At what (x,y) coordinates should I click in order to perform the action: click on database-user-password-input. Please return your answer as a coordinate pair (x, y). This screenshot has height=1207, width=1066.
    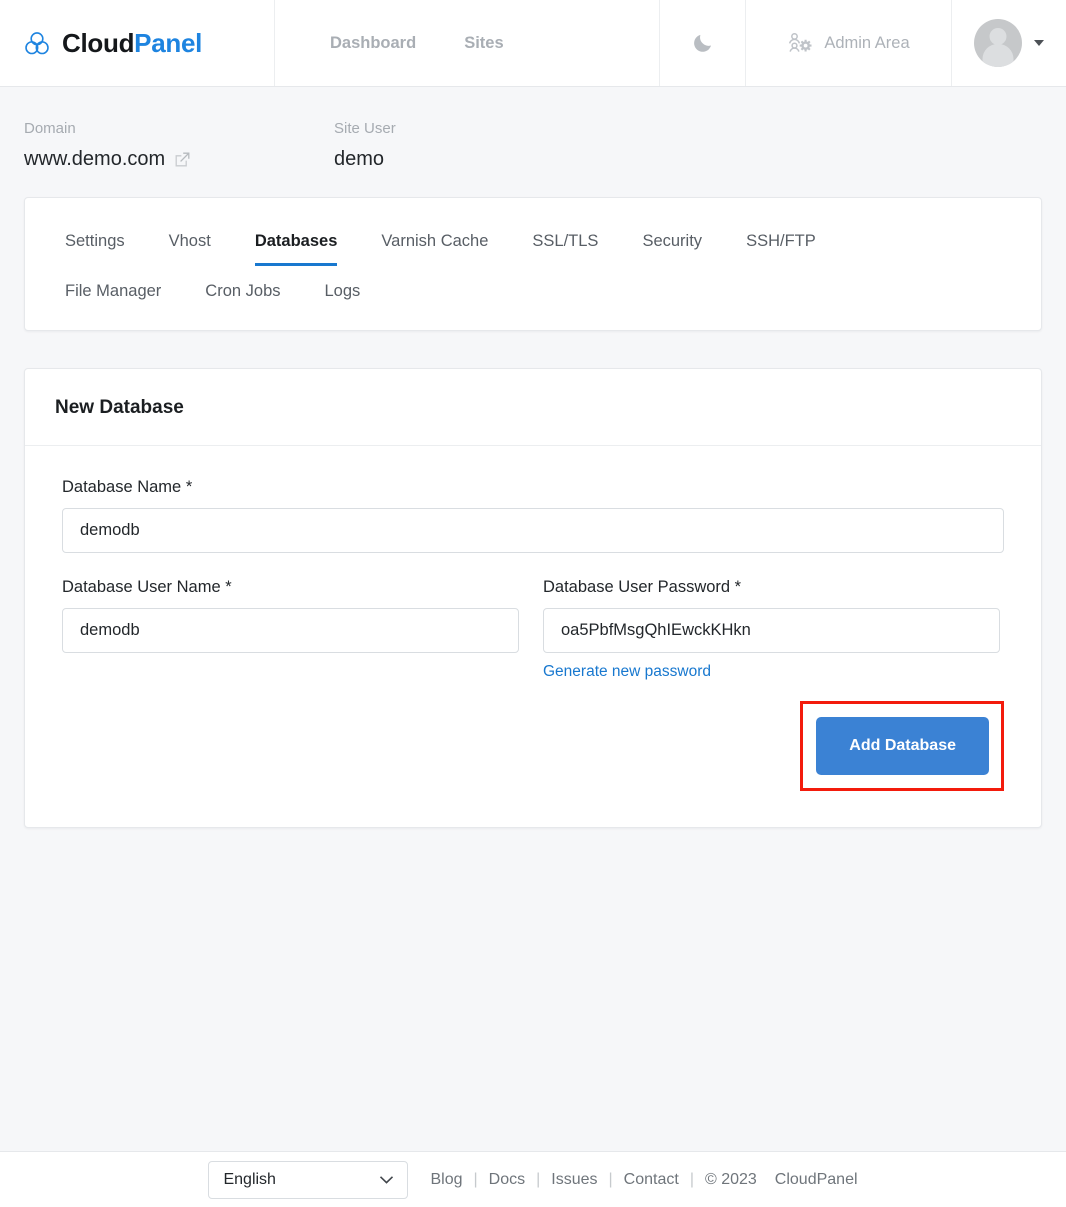
    Looking at the image, I should click on (771, 630).